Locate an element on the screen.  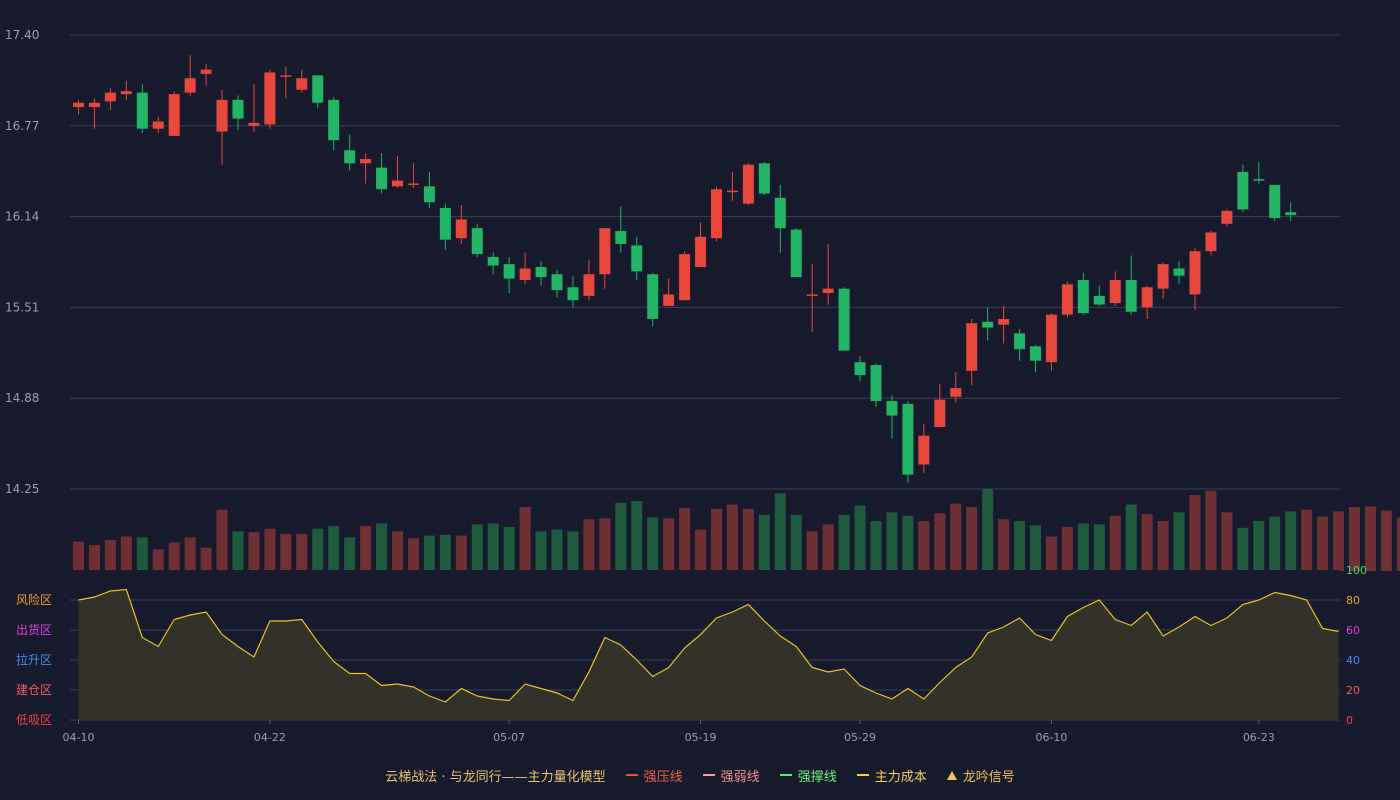
price-tick-label: 16.77 is located at coordinates (22, 126).